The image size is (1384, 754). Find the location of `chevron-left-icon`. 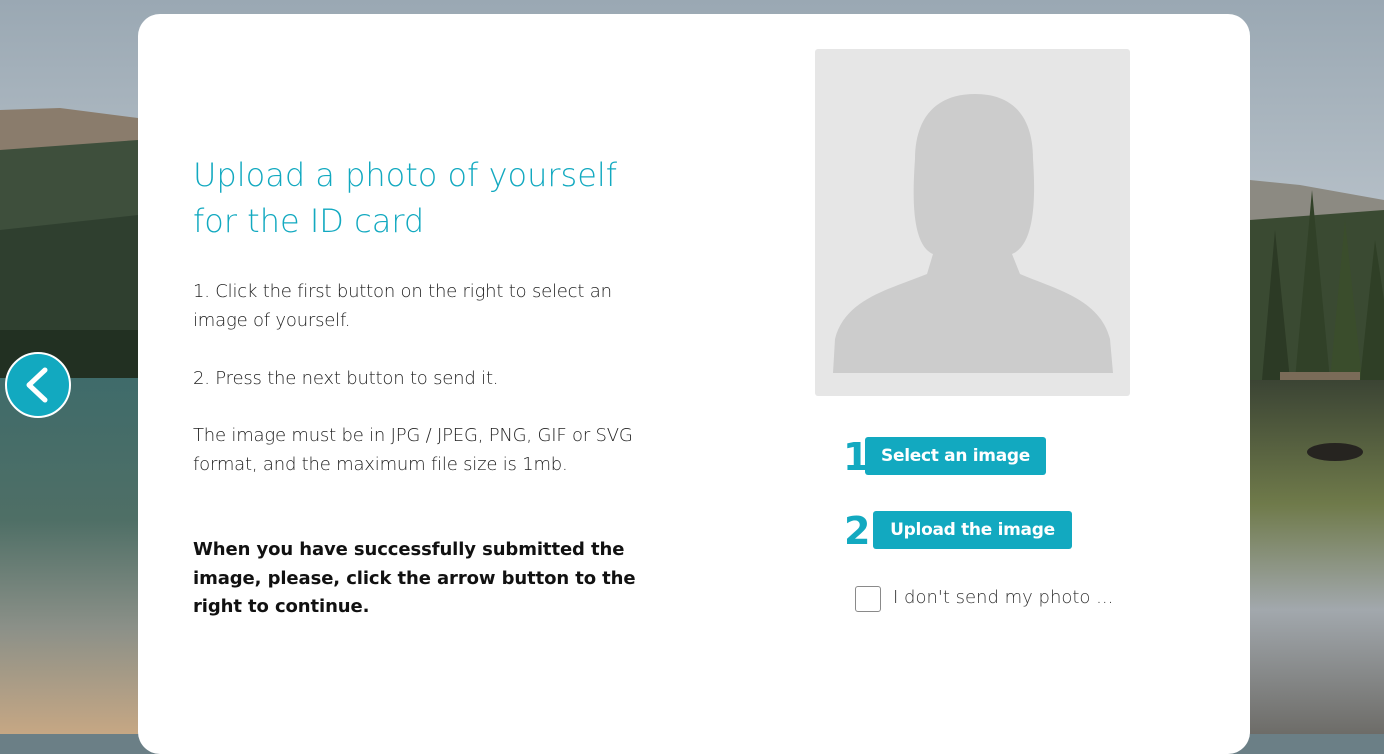

chevron-left-icon is located at coordinates (37, 385).